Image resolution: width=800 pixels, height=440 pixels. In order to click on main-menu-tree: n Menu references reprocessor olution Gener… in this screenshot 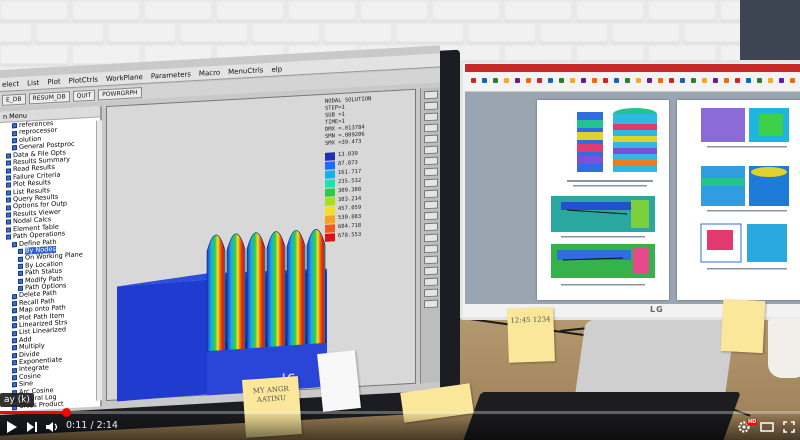, I will do `click(51, 259)`.